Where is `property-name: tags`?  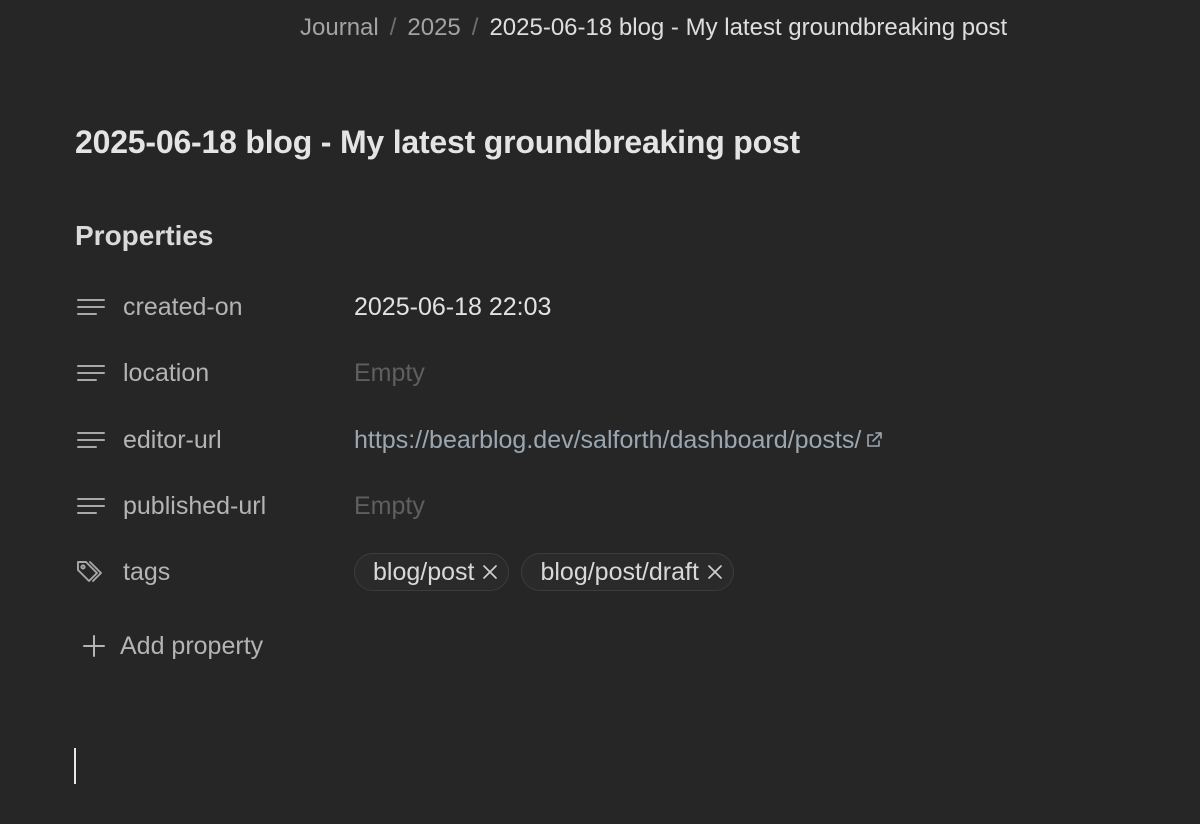
property-name: tags is located at coordinates (147, 571).